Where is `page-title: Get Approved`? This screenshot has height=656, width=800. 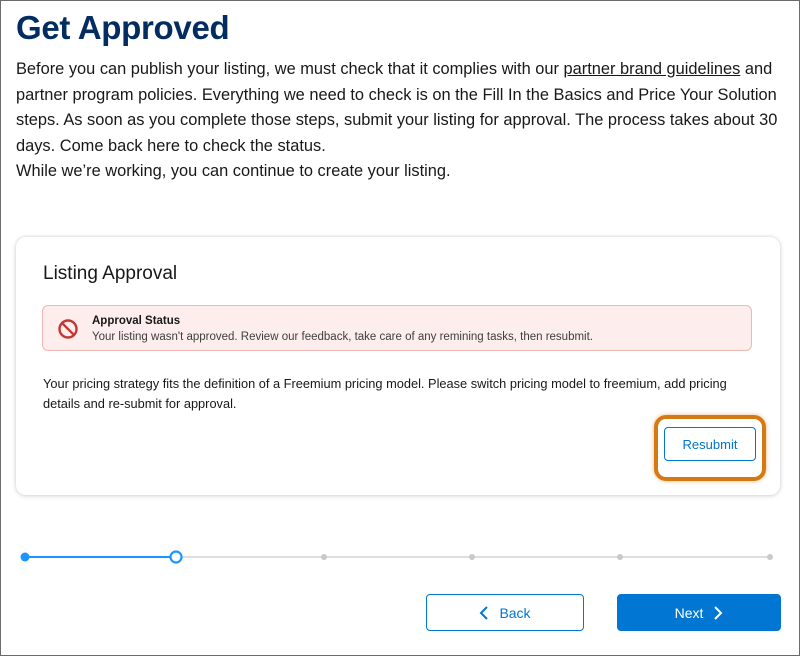
page-title: Get Approved is located at coordinates (123, 27).